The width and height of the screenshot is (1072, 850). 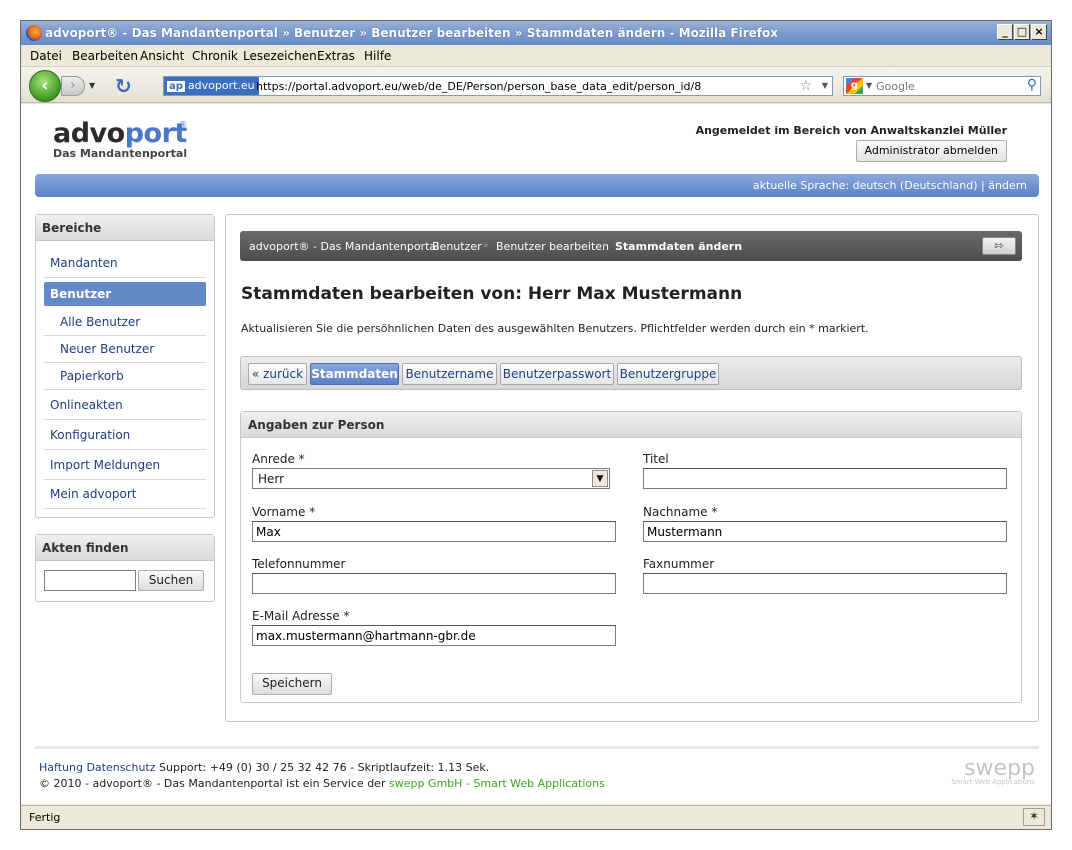 What do you see at coordinates (120, 153) in the screenshot?
I see `logo-tagline: Das Mandantenportal` at bounding box center [120, 153].